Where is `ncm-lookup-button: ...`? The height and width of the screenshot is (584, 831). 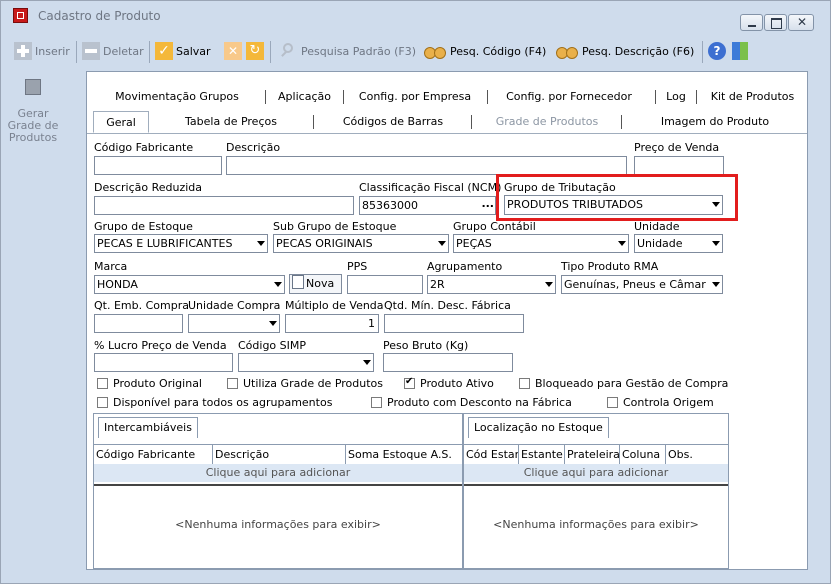
ncm-lookup-button: ... is located at coordinates (487, 204).